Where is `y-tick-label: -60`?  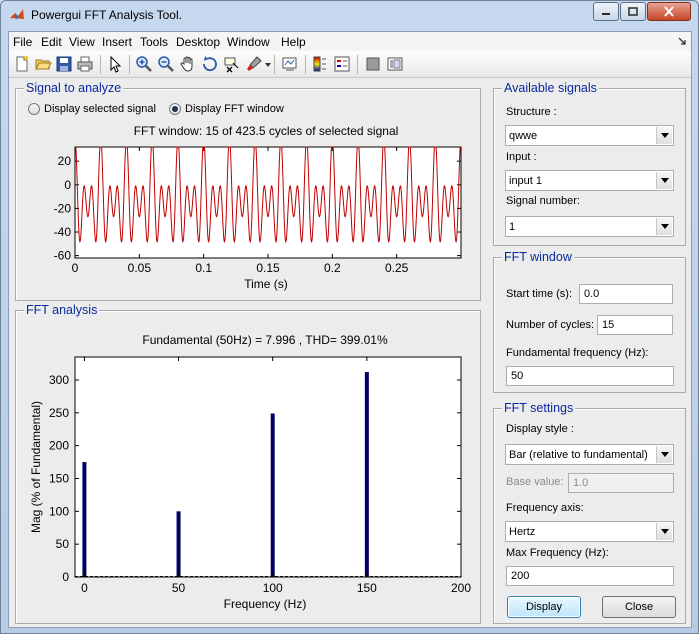 y-tick-label: -60 is located at coordinates (63, 256).